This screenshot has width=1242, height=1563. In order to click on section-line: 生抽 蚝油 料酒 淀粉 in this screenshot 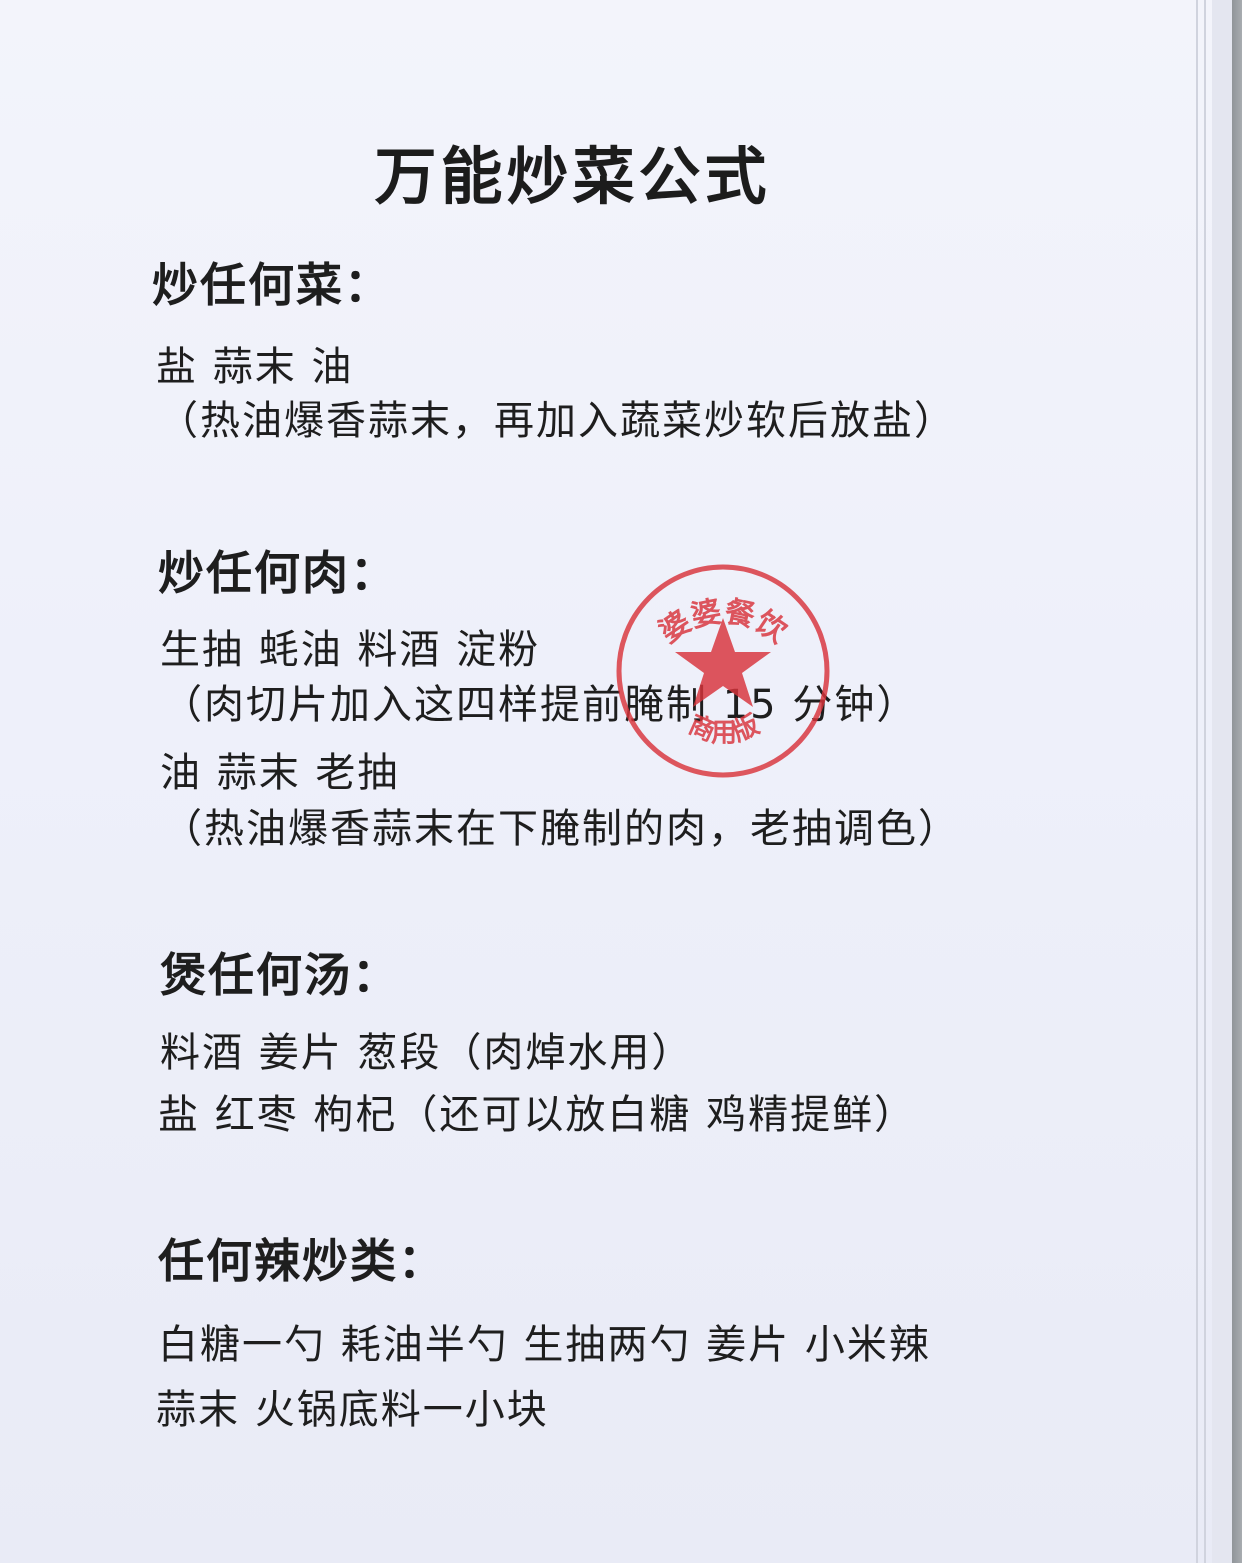, I will do `click(350, 650)`.